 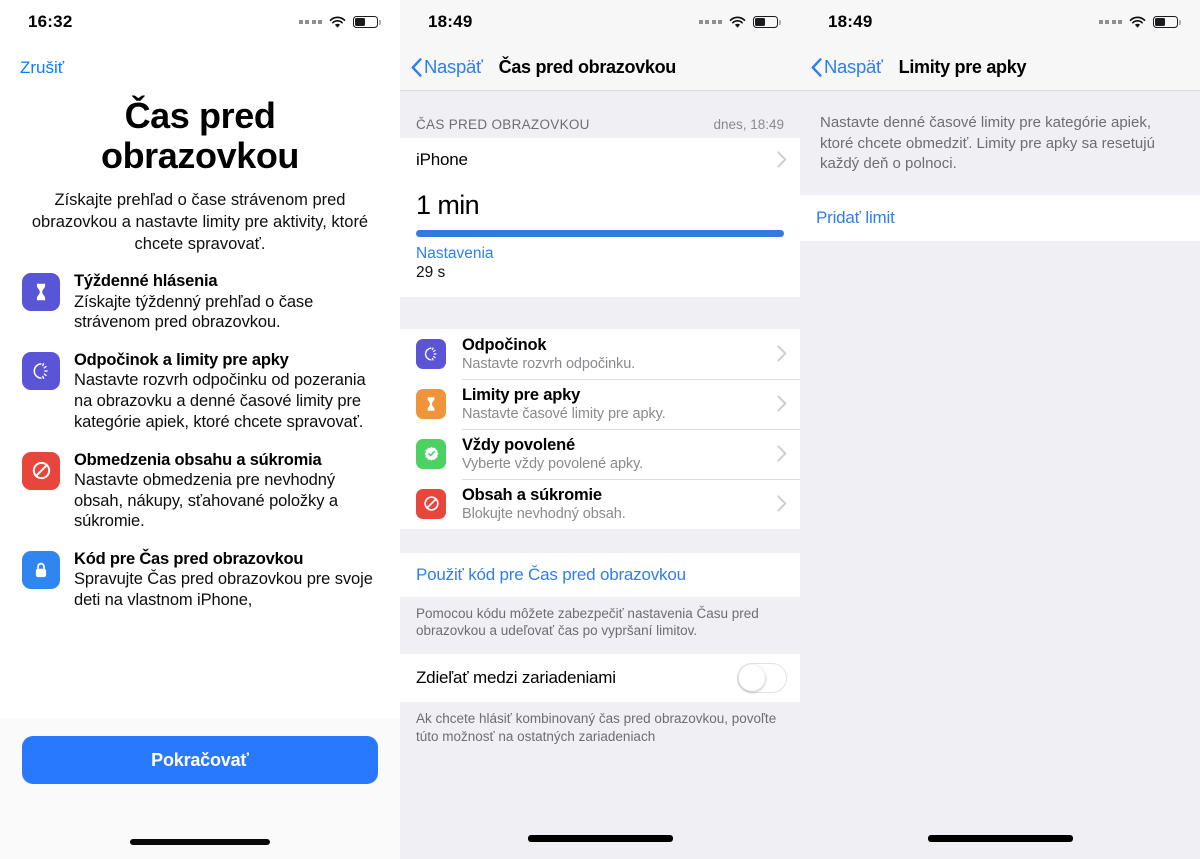 What do you see at coordinates (503, 124) in the screenshot?
I see `section-header-label: ČAS PRED OBRAZOVKOU` at bounding box center [503, 124].